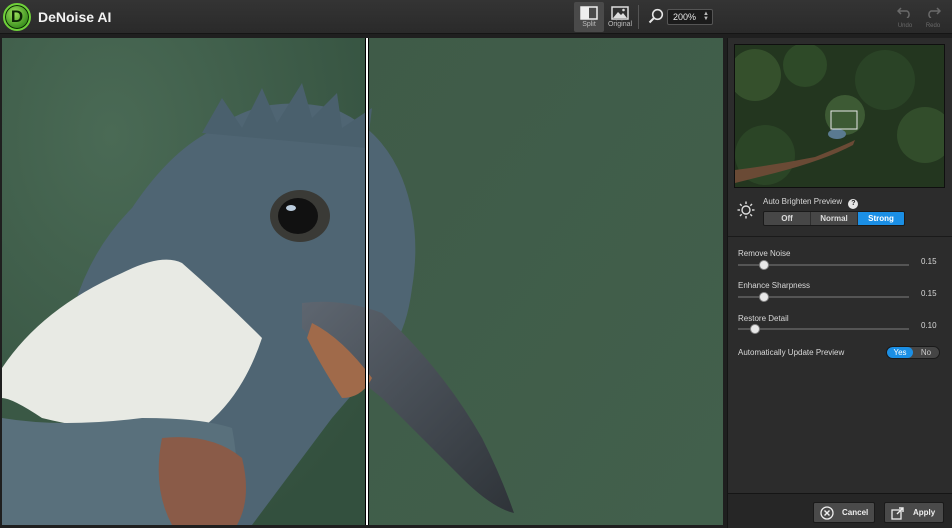  What do you see at coordinates (900, 352) in the screenshot?
I see `auto-update-yes: Yes` at bounding box center [900, 352].